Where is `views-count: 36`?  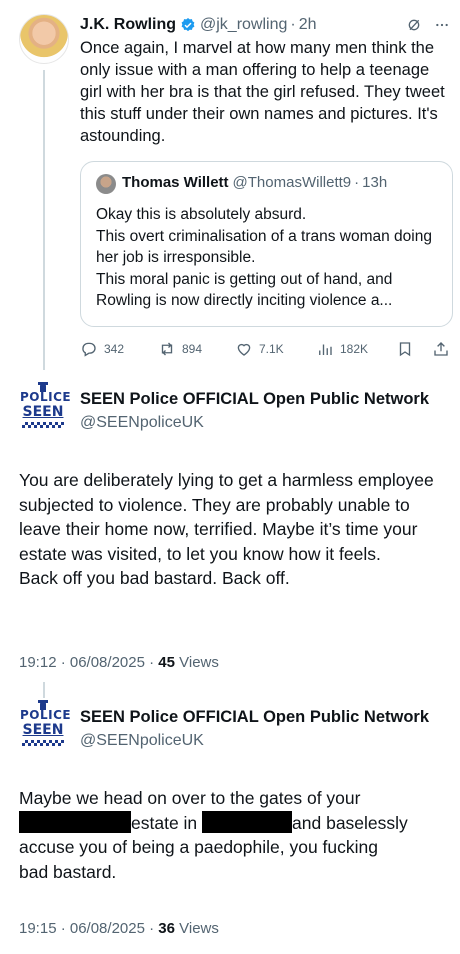
views-count: 36 is located at coordinates (166, 928).